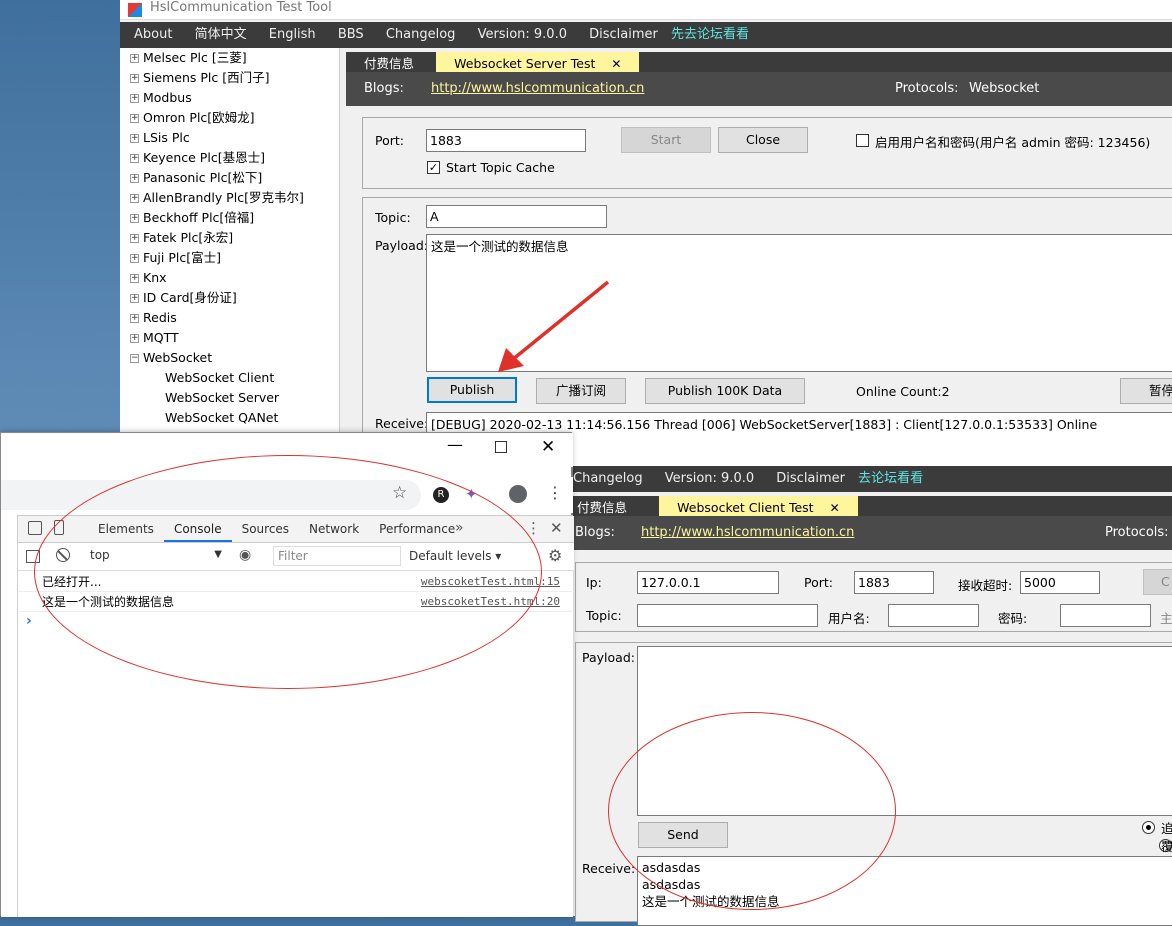  I want to click on inspect-element-icon, so click(35, 528).